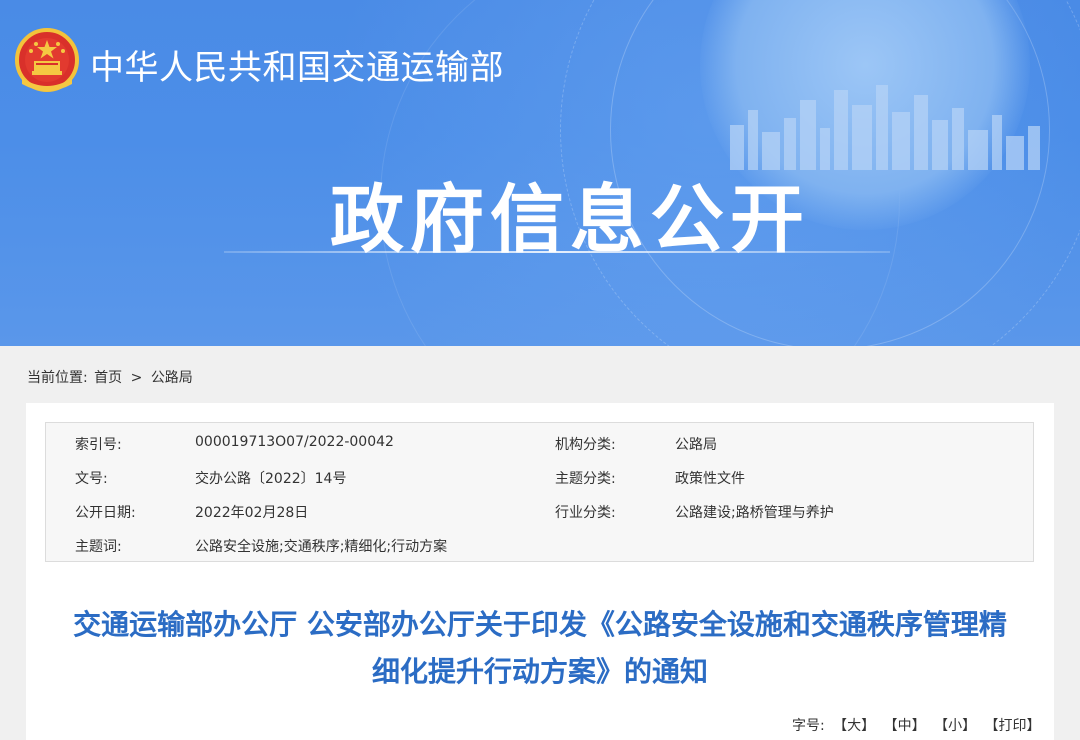 This screenshot has height=740, width=1080. Describe the element at coordinates (585, 445) in the screenshot. I see `org-label: 机构分类:` at that location.